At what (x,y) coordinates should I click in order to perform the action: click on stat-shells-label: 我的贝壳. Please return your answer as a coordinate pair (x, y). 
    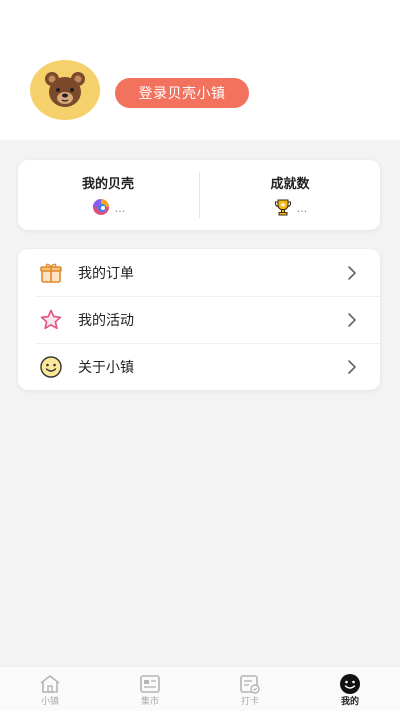
    Looking at the image, I should click on (107, 184).